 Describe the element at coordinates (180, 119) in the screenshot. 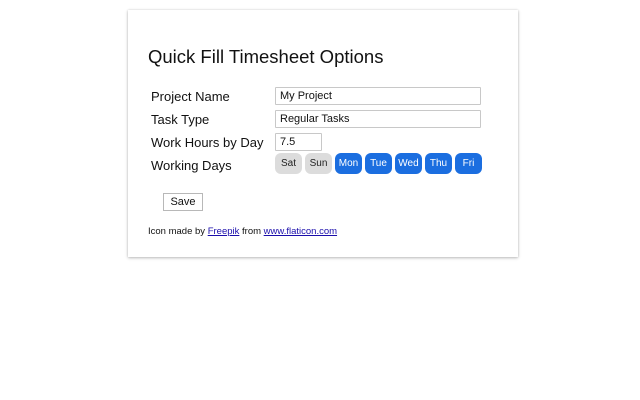

I see `task-type-label: Task Type` at that location.